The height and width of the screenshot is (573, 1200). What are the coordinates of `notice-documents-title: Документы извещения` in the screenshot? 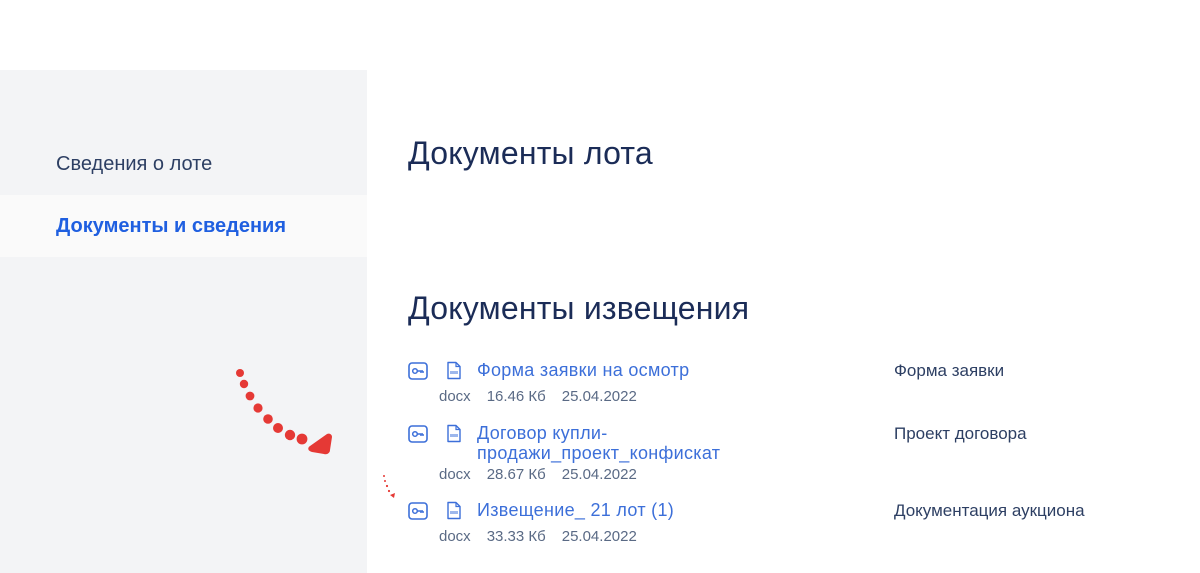 It's located at (579, 308).